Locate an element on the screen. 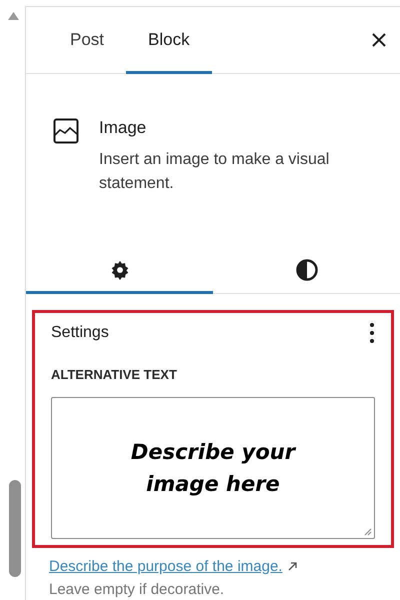 This screenshot has height=600, width=400. tab: Block is located at coordinates (169, 40).